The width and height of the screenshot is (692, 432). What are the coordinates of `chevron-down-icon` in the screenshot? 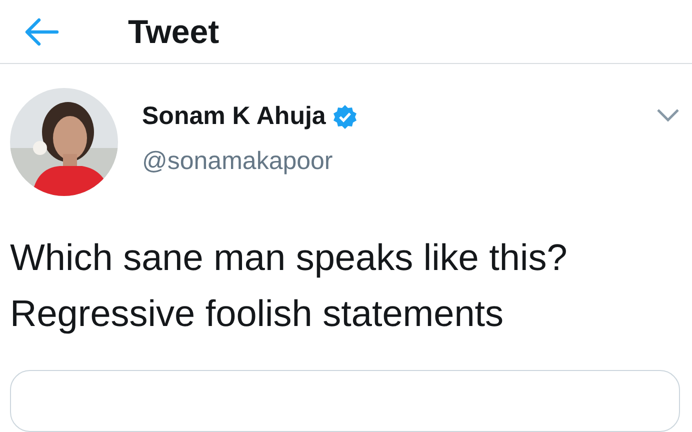 It's located at (668, 115).